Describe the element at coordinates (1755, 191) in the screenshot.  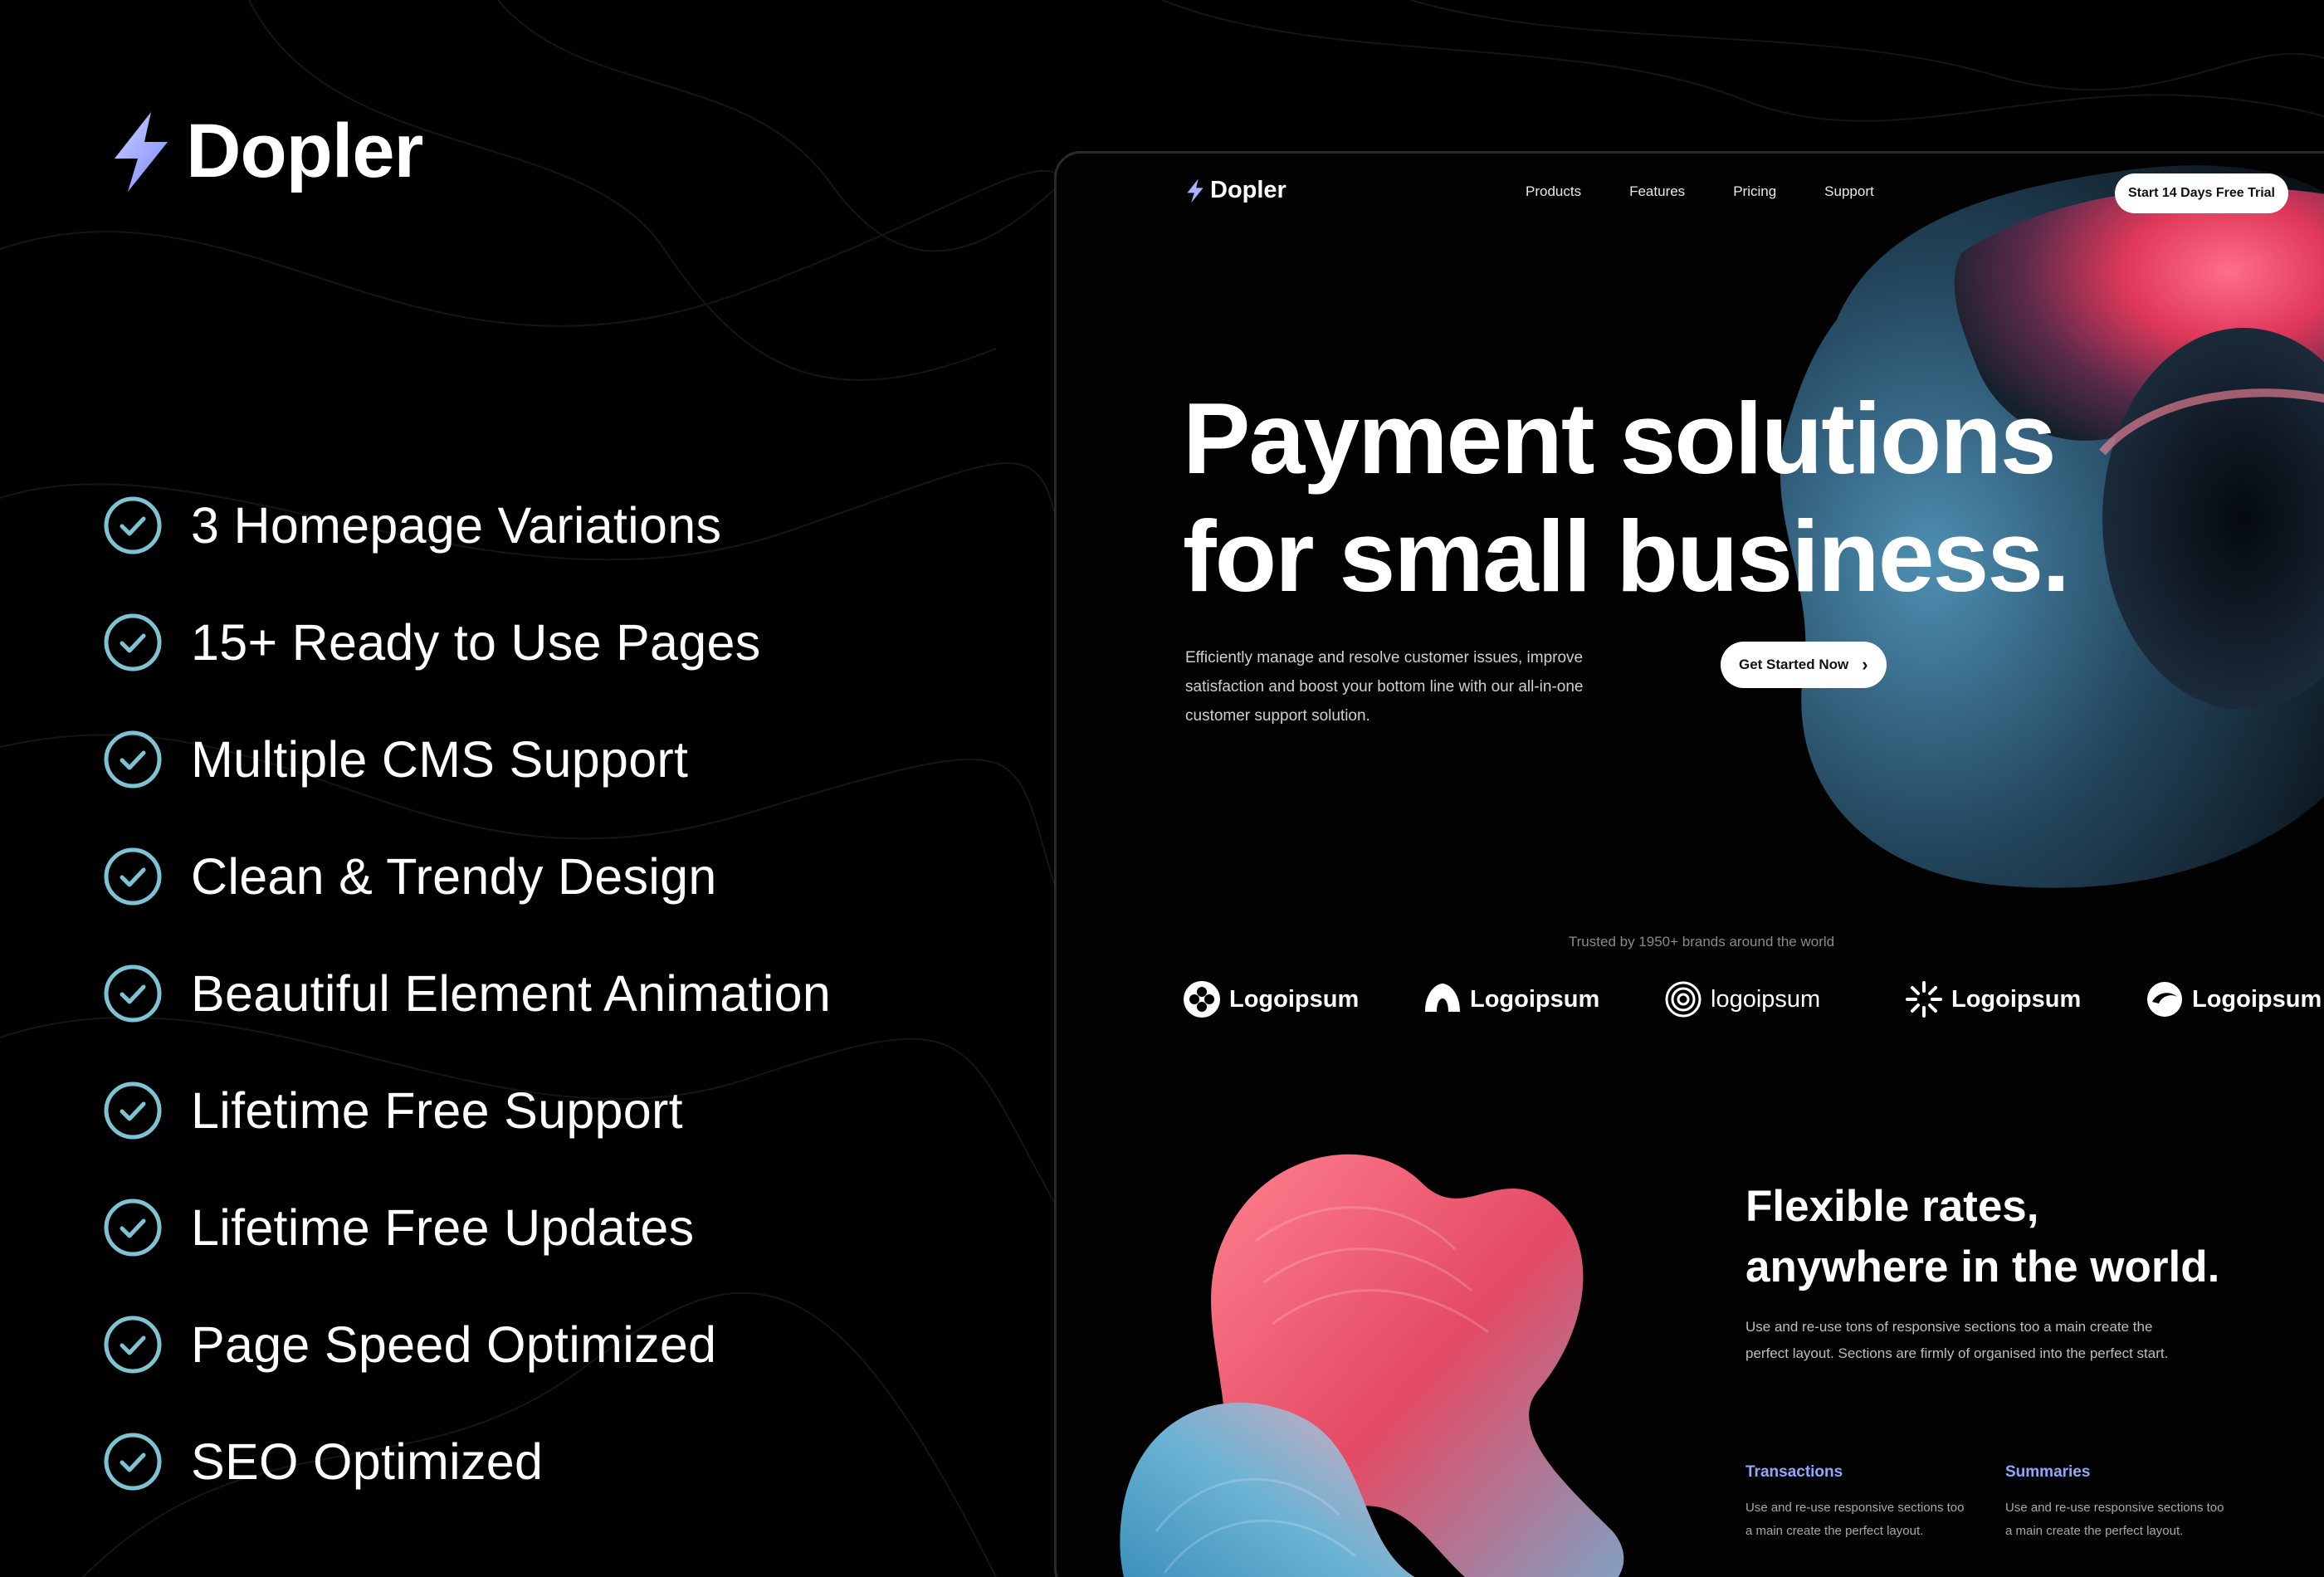
I see `nav-link-pricing: Pricing` at that location.